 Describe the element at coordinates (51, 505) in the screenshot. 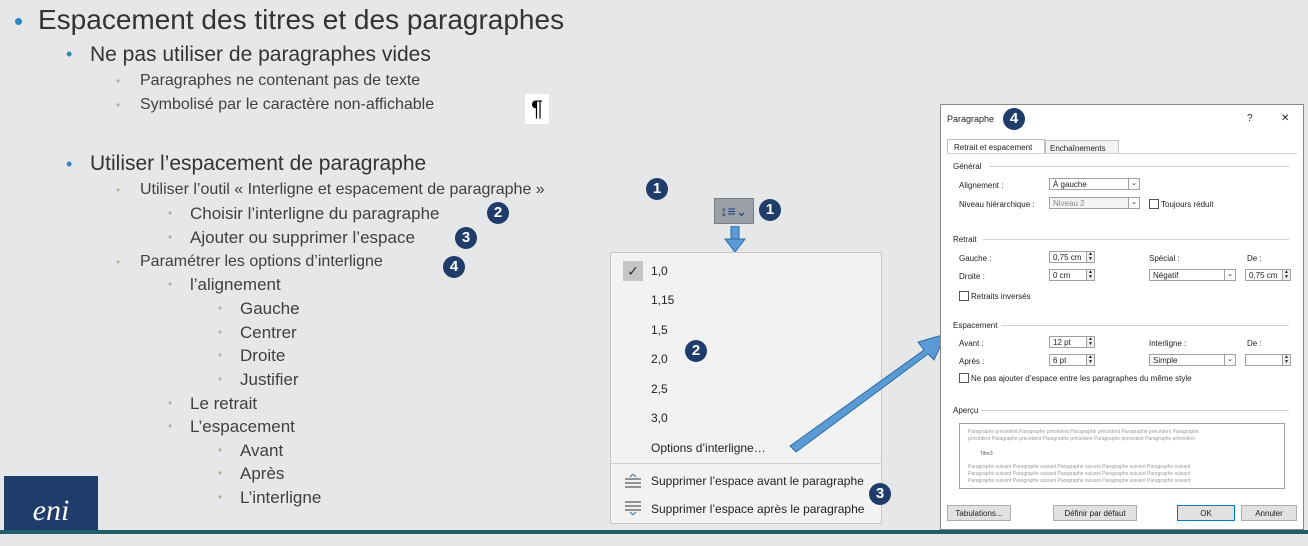

I see `eni-logo: eni` at that location.